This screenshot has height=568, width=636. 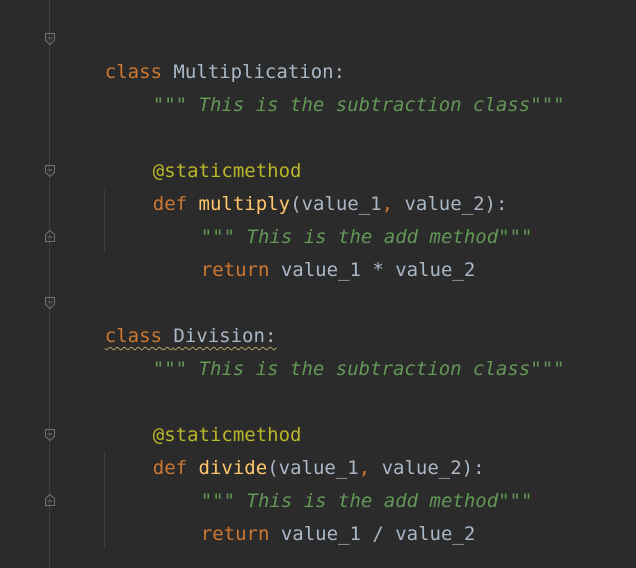 What do you see at coordinates (315, 515) in the screenshot?
I see `code-line-return: return value_1 / value_2` at bounding box center [315, 515].